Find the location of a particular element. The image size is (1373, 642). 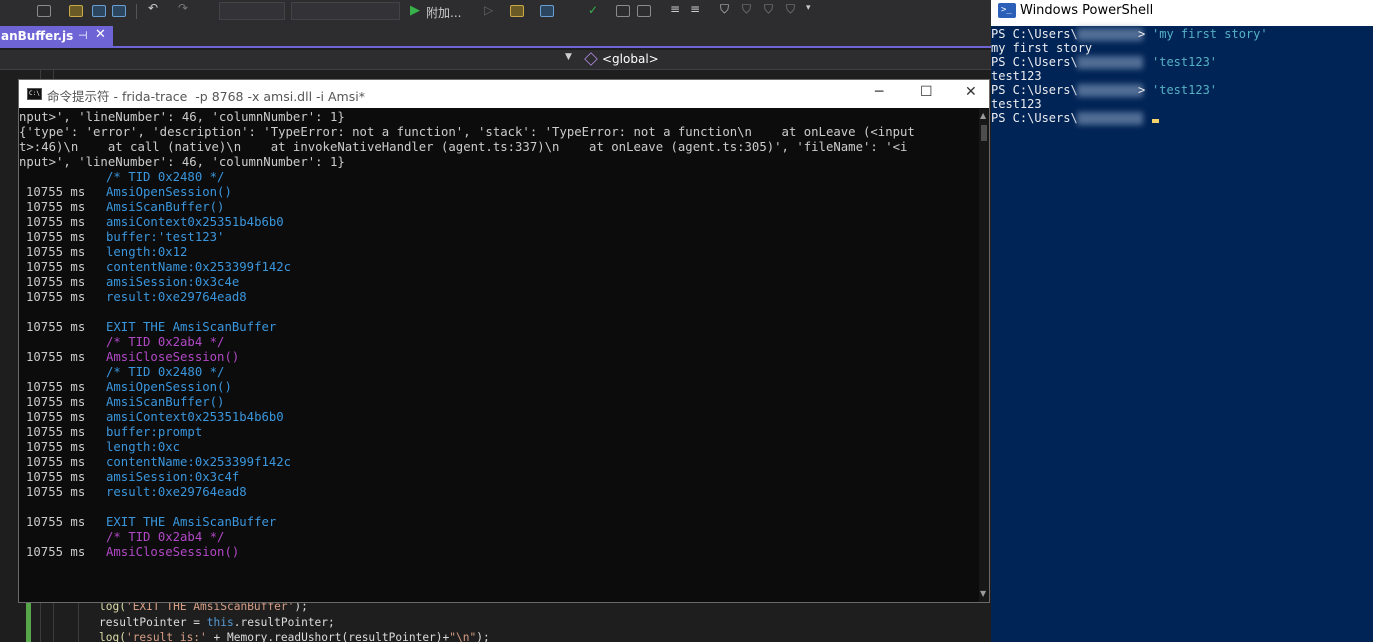

trace-line: 10755 ms buffer:'test123' is located at coordinates (499, 237).